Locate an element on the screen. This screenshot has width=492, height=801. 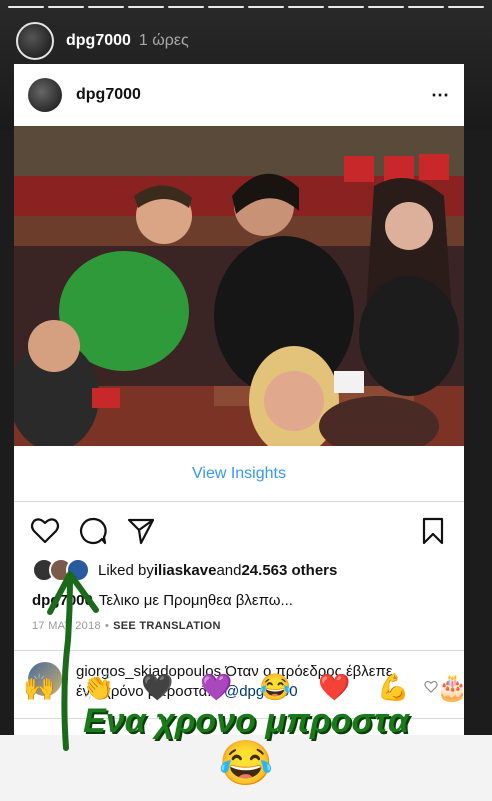
story-header: dpg7000 1 ώρες is located at coordinates (102, 41).